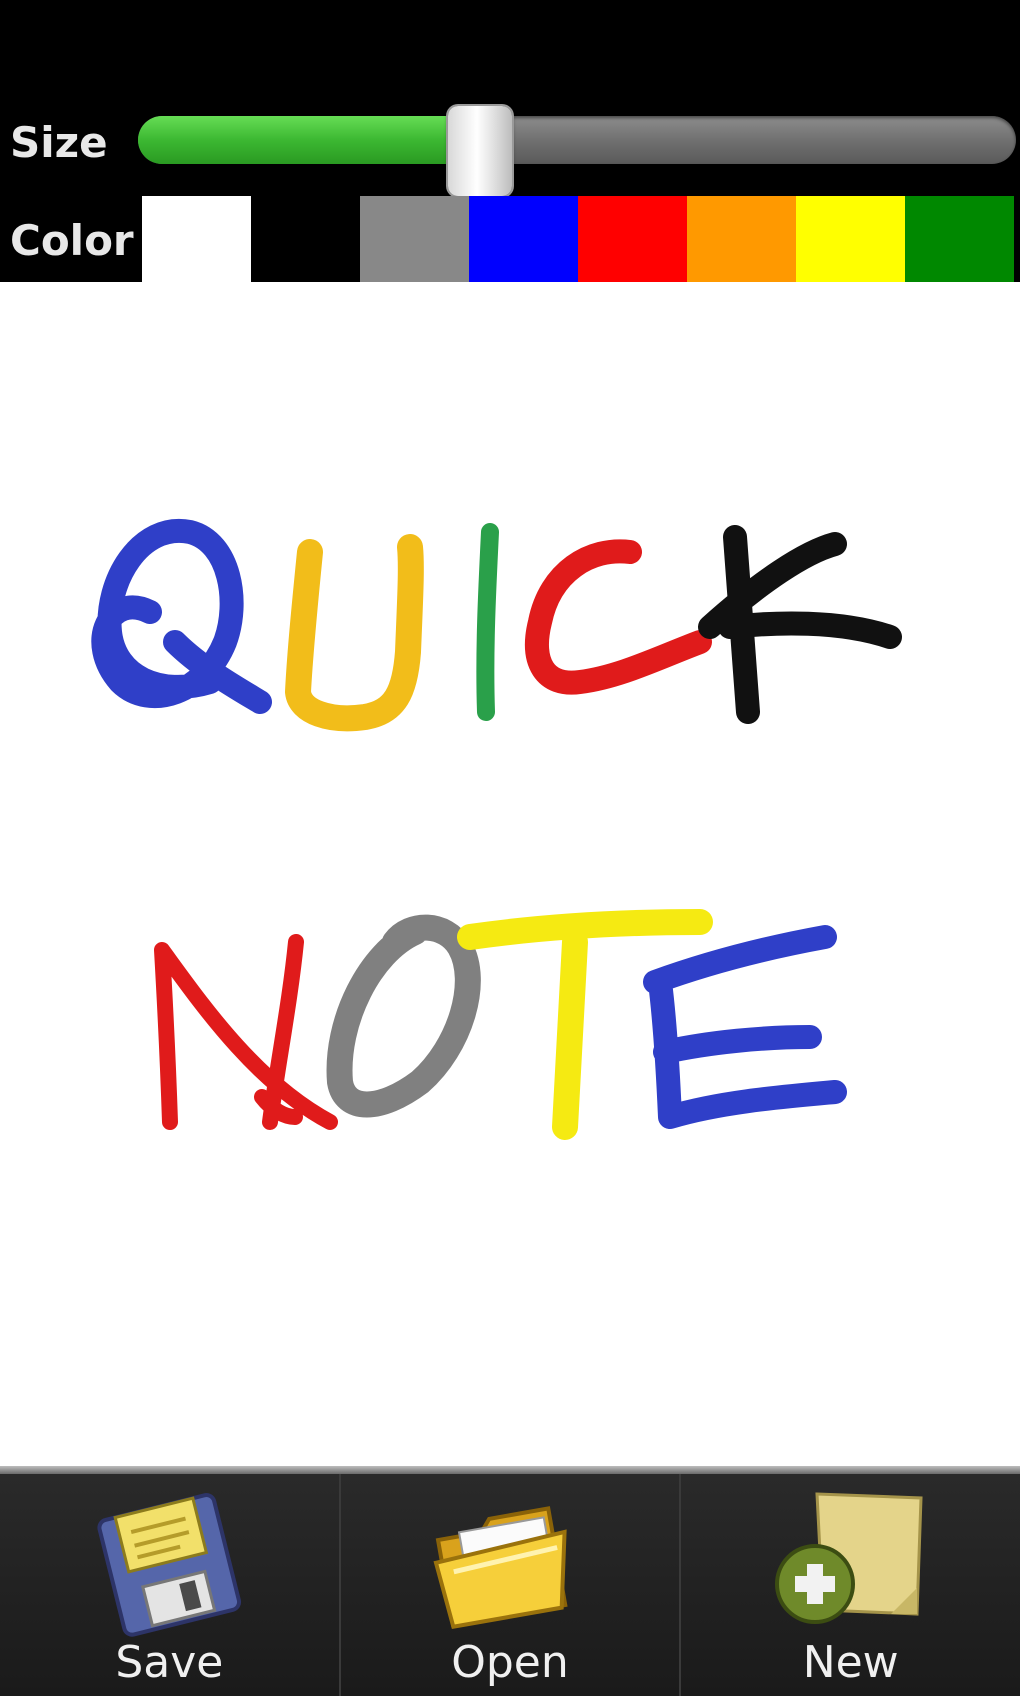 The width and height of the screenshot is (1020, 1696). Describe the element at coordinates (618, 617) in the screenshot. I see `stroke-c` at that location.